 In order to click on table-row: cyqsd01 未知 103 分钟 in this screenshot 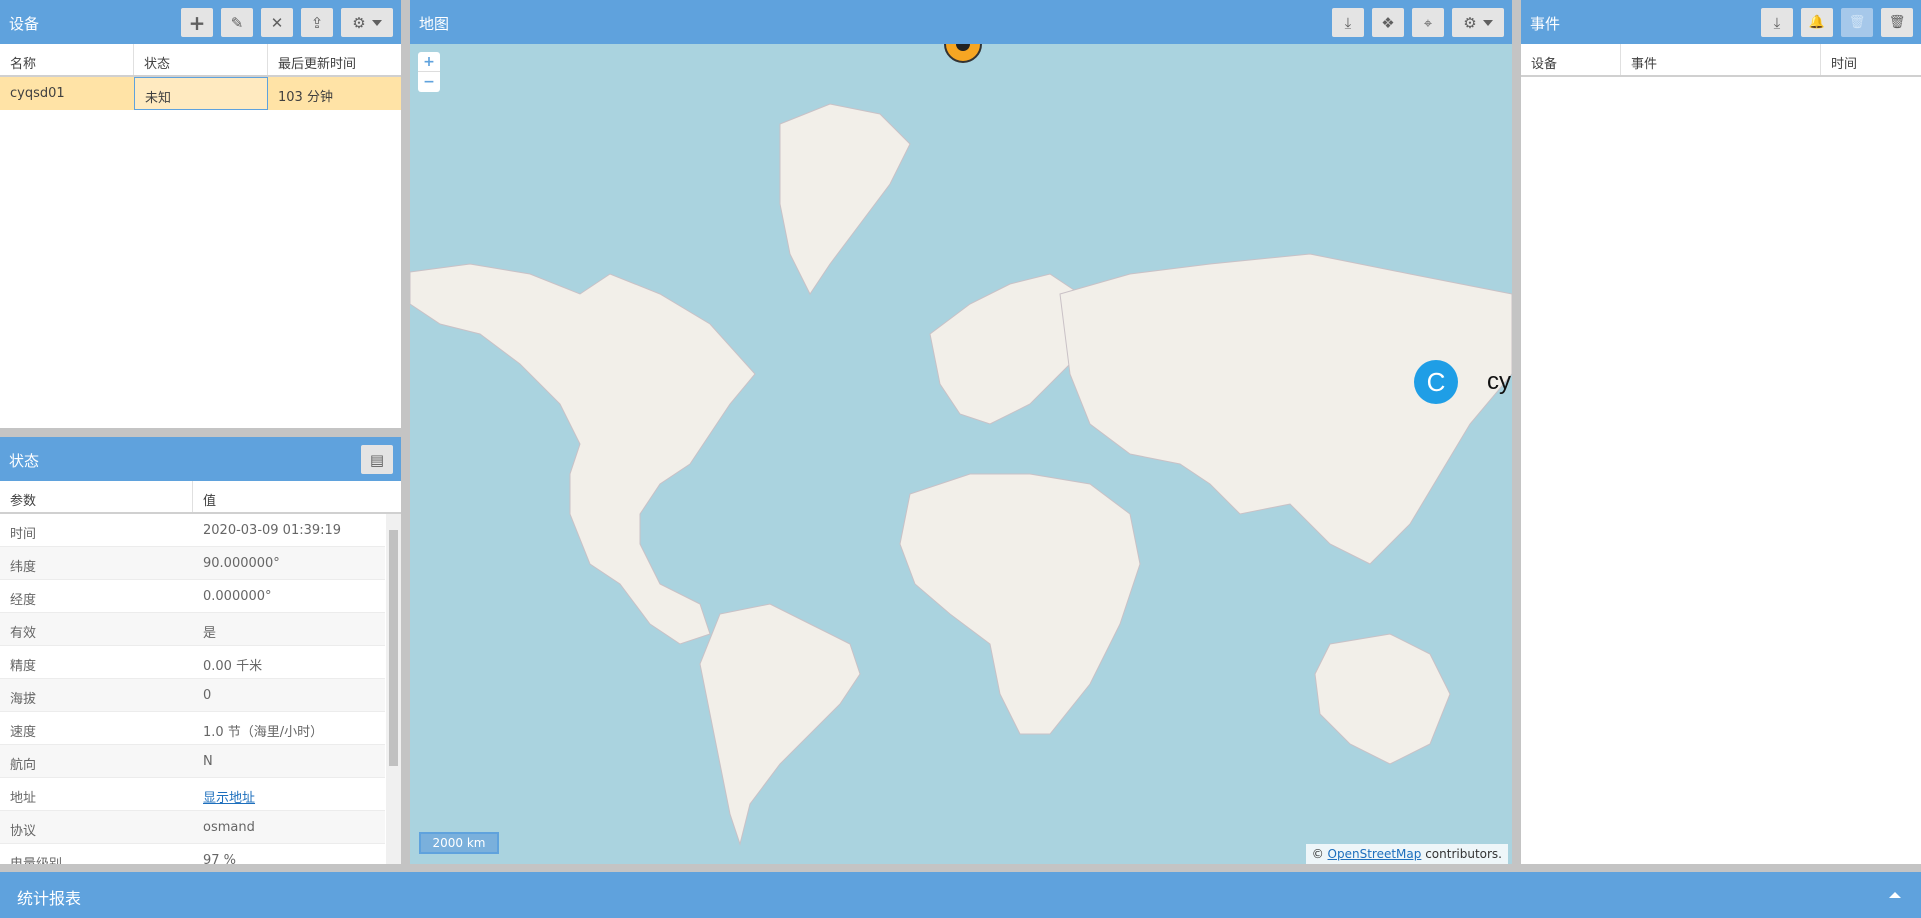, I will do `click(200, 93)`.